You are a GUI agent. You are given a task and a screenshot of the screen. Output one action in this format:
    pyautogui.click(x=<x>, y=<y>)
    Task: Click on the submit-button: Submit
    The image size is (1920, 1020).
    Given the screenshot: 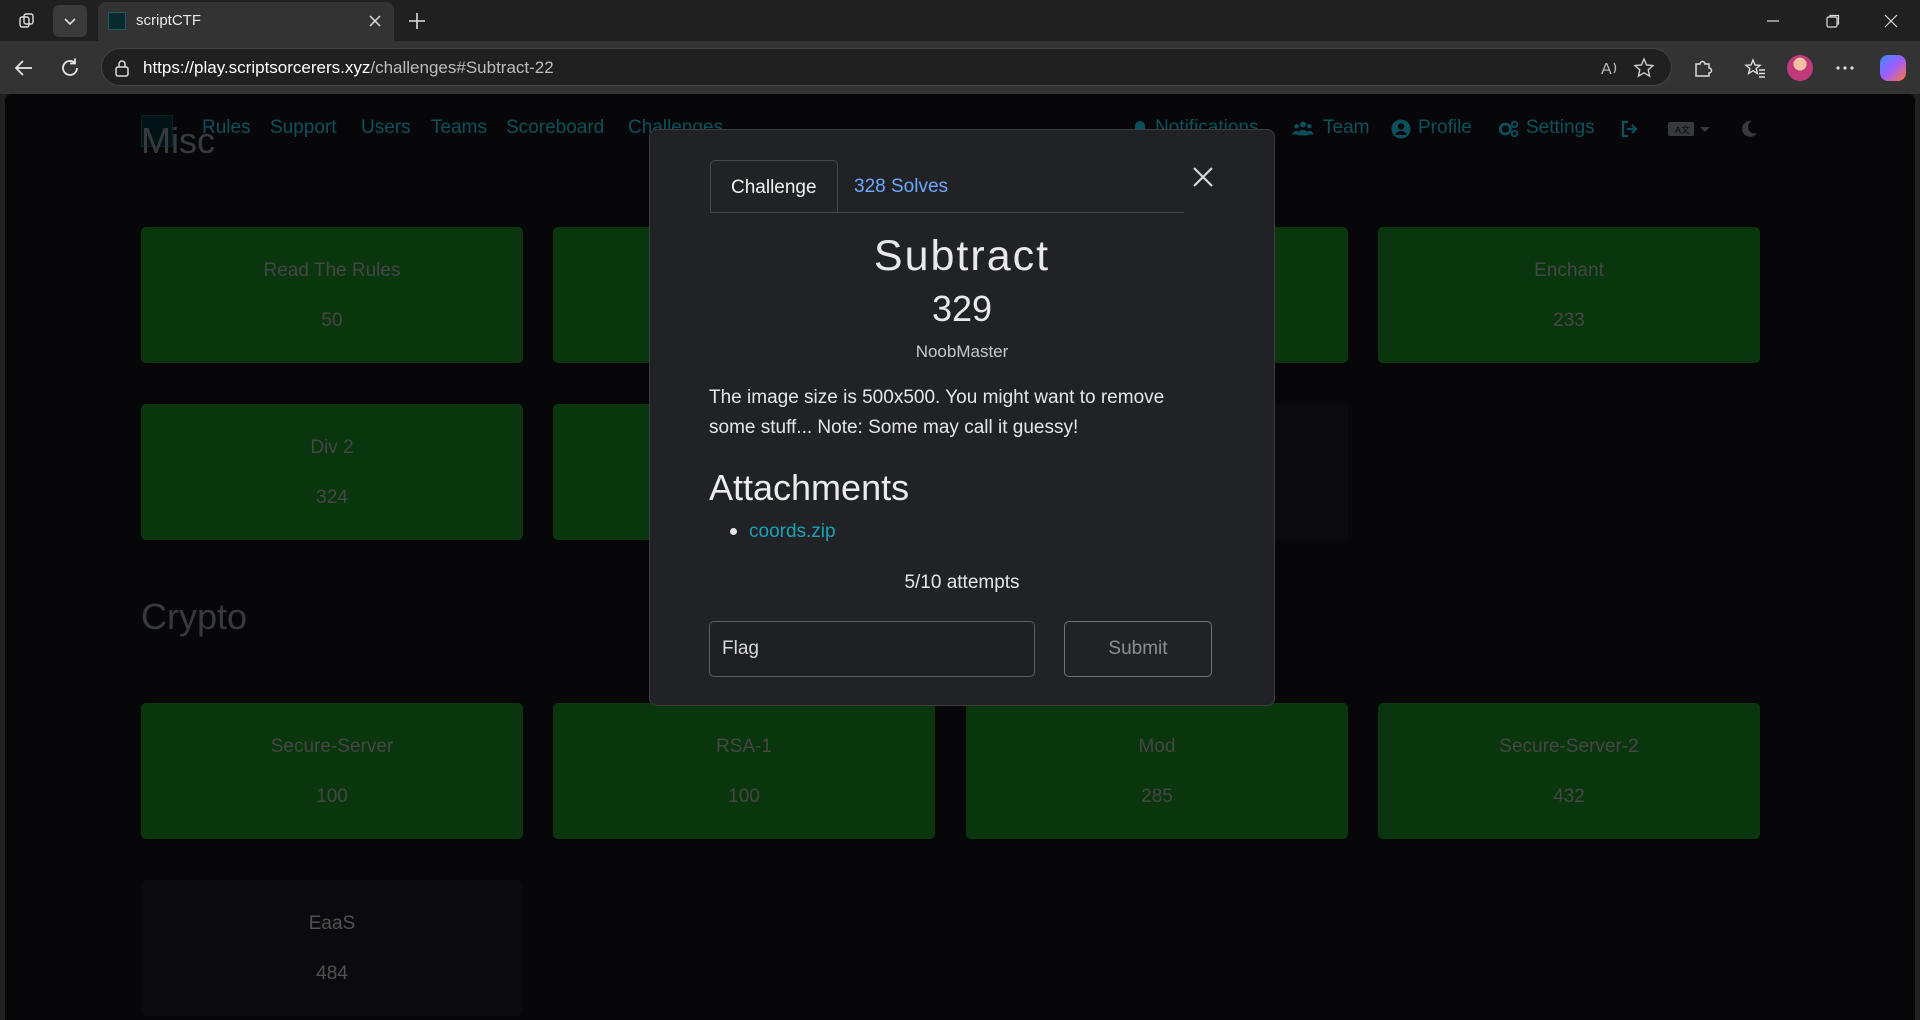 What is the action you would take?
    pyautogui.click(x=1138, y=649)
    